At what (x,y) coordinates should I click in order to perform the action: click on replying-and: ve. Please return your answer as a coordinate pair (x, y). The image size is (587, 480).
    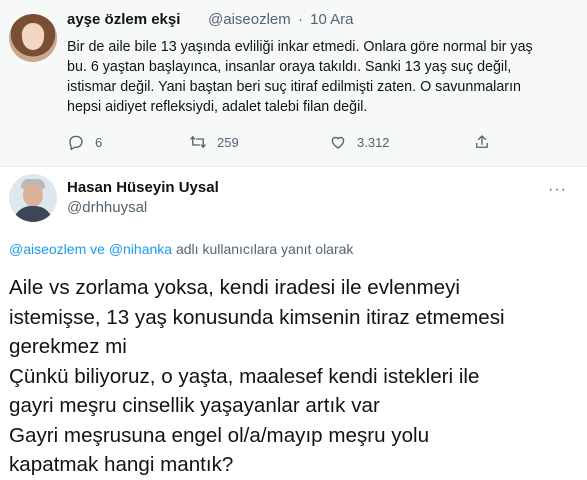
    Looking at the image, I should click on (97, 249).